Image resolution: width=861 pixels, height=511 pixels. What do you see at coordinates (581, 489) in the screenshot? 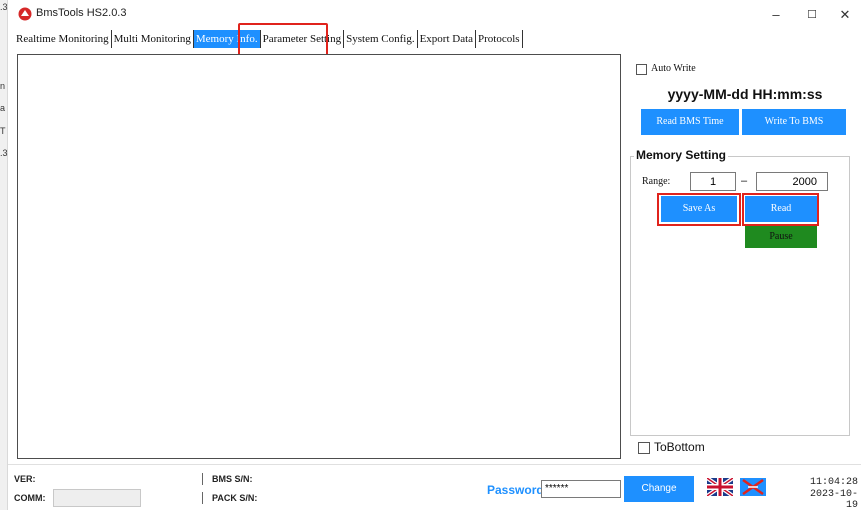
I see `password-input: ******` at bounding box center [581, 489].